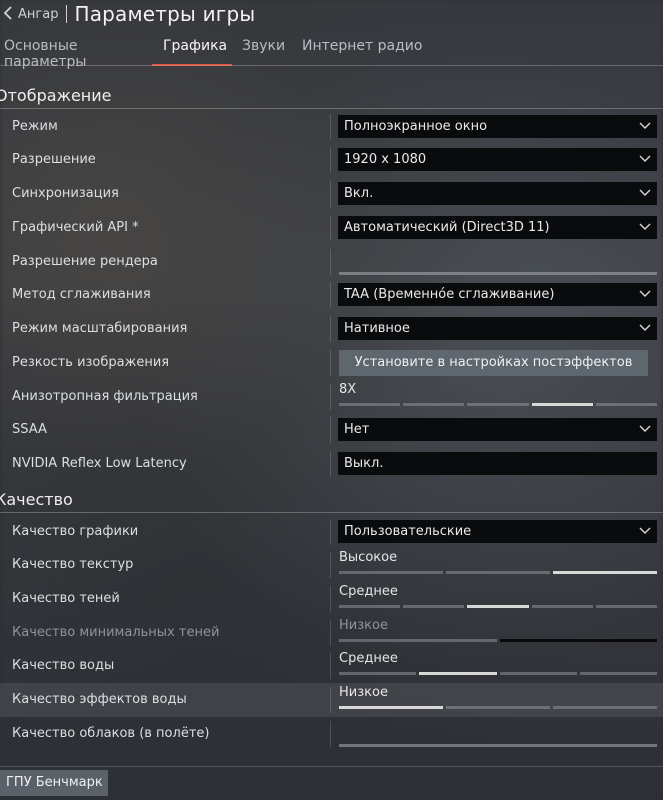 Image resolution: width=663 pixels, height=800 pixels. Describe the element at coordinates (497, 126) in the screenshot. I see `mode-select: Полноэкранное окно` at that location.